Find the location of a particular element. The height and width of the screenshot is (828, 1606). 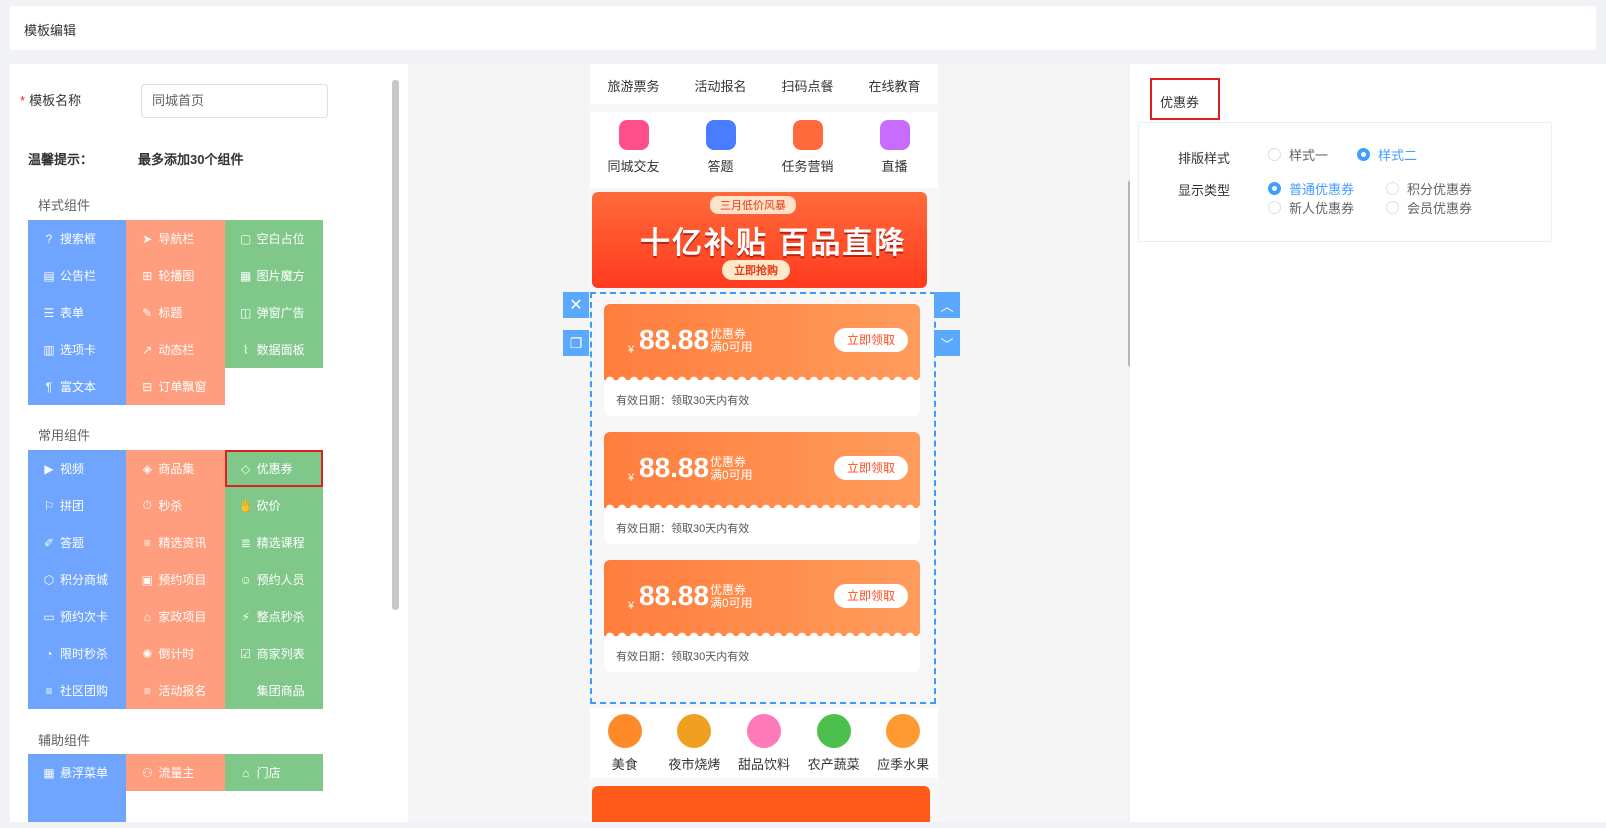

component-label: 精选资讯 is located at coordinates (182, 543).